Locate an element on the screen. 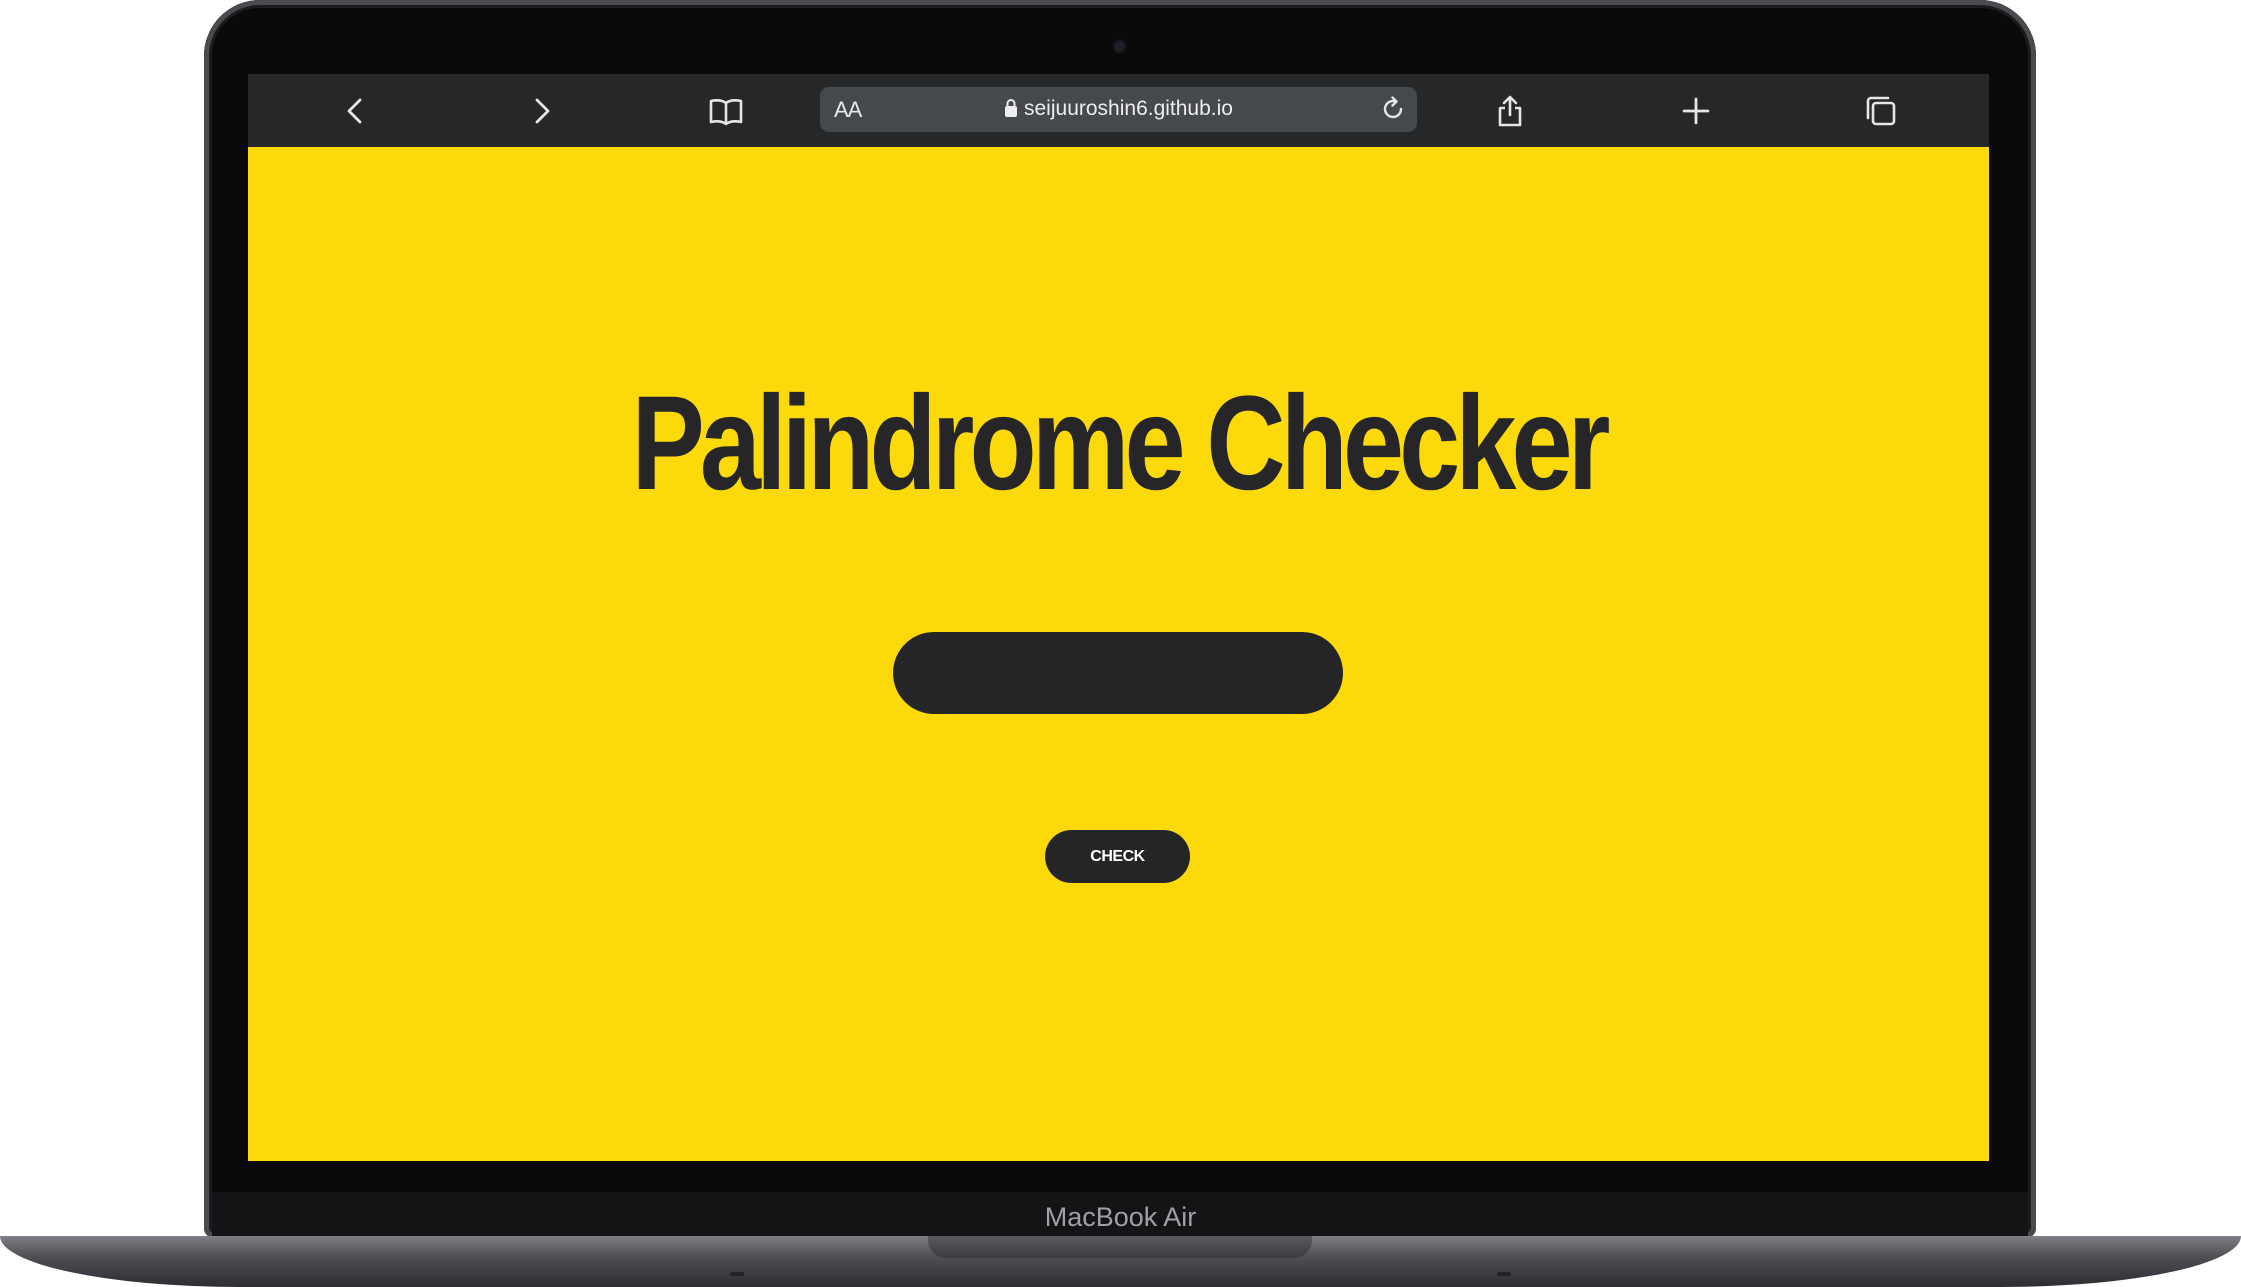  browser-toolbar: AA seijuuroshin6.github.io is located at coordinates (1118, 110).